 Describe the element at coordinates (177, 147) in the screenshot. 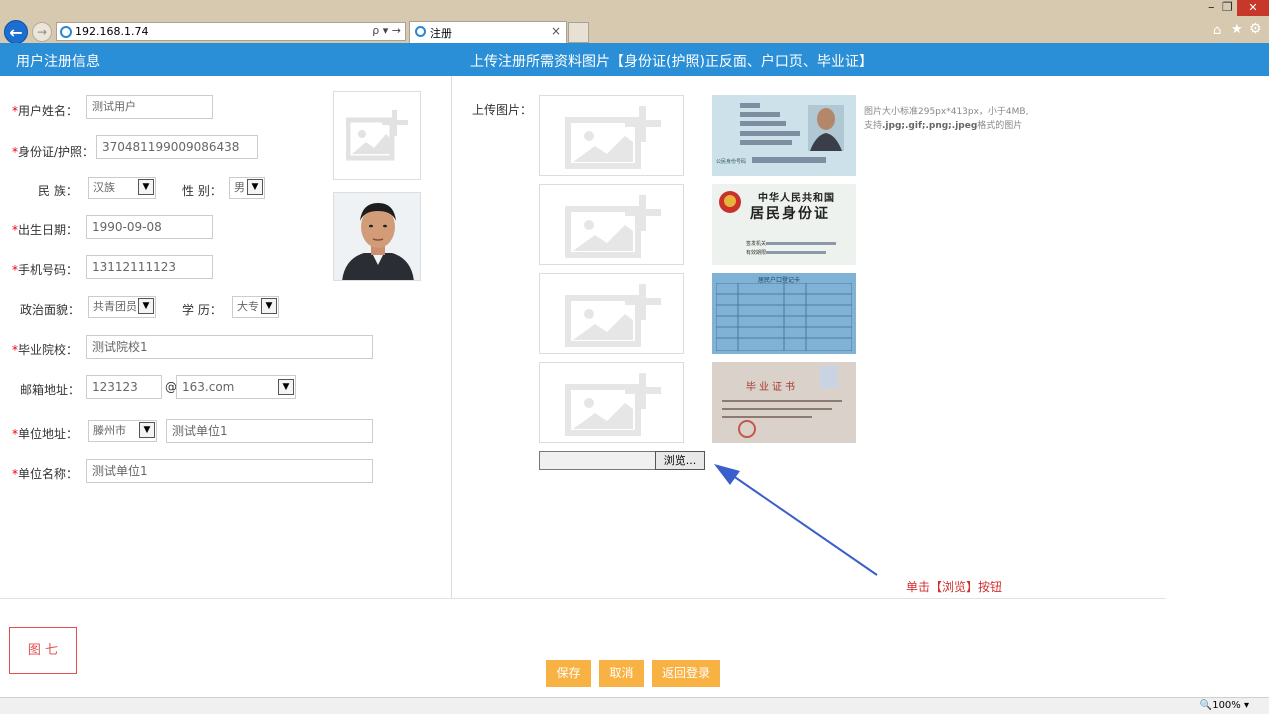

I see `id-input: 370481199009086438` at that location.